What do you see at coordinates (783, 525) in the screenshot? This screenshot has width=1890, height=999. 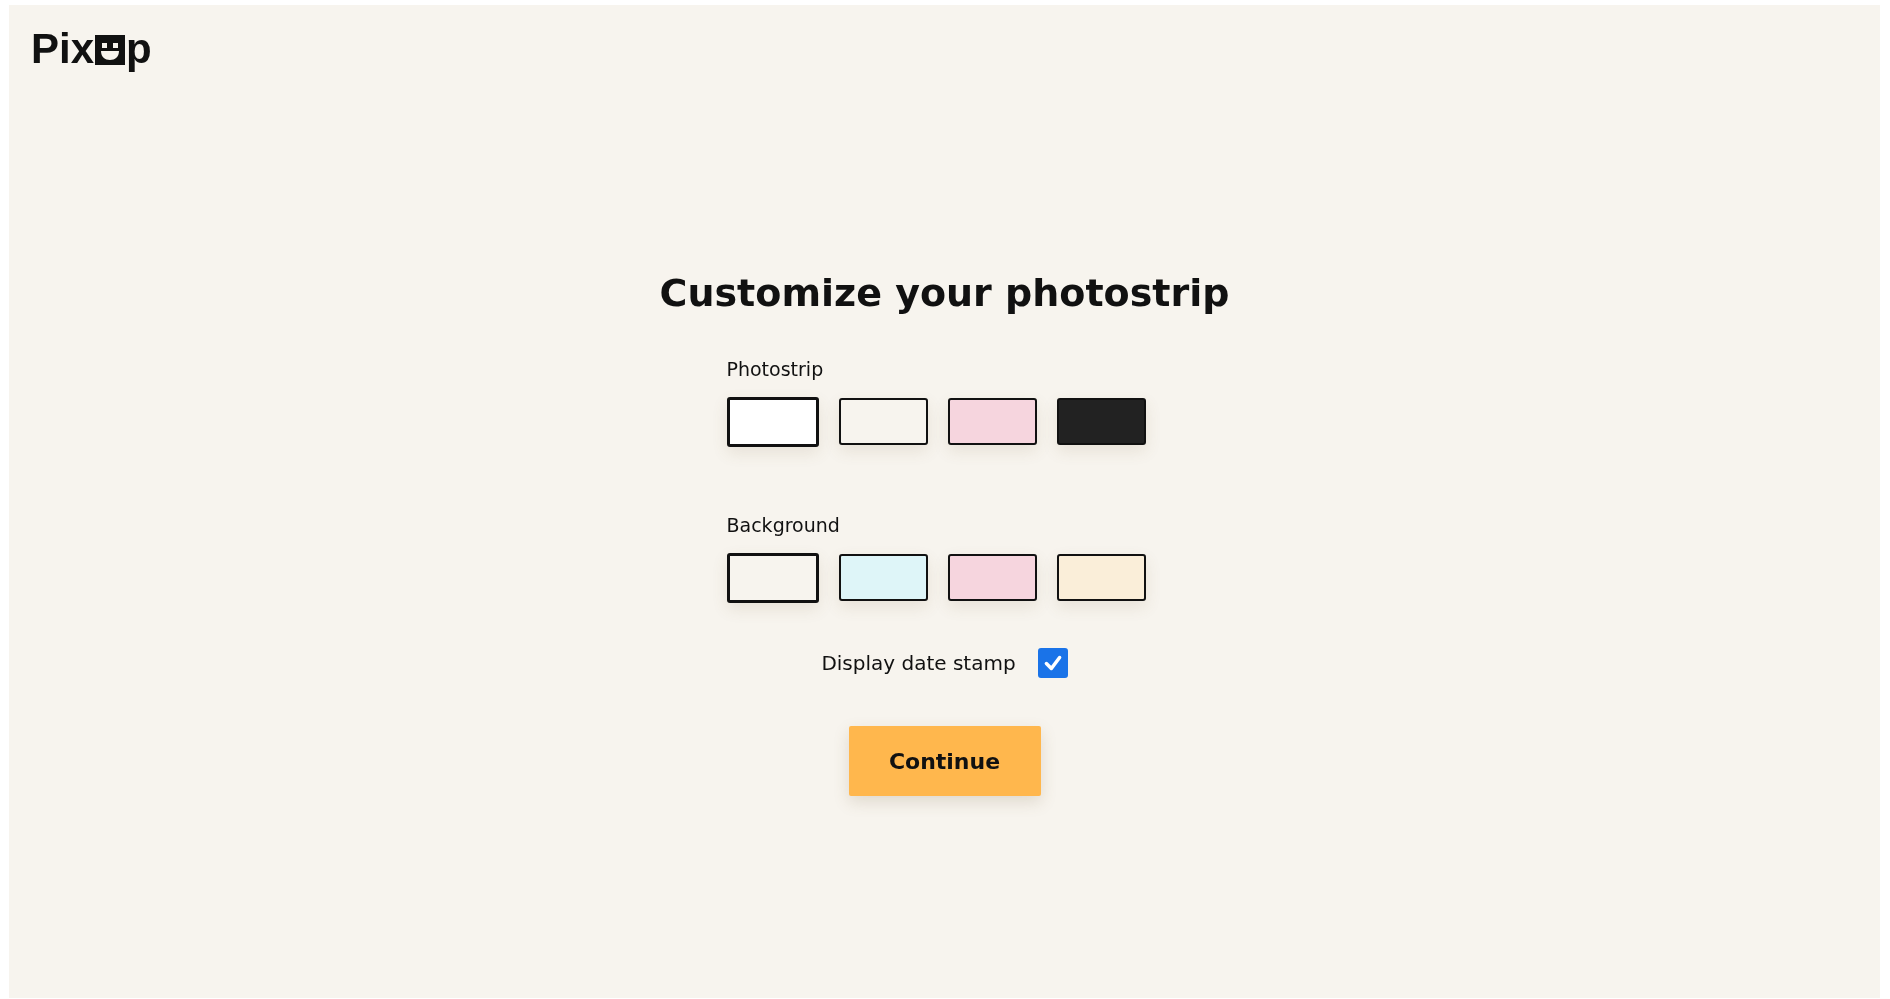 I see `section-label: Background` at bounding box center [783, 525].